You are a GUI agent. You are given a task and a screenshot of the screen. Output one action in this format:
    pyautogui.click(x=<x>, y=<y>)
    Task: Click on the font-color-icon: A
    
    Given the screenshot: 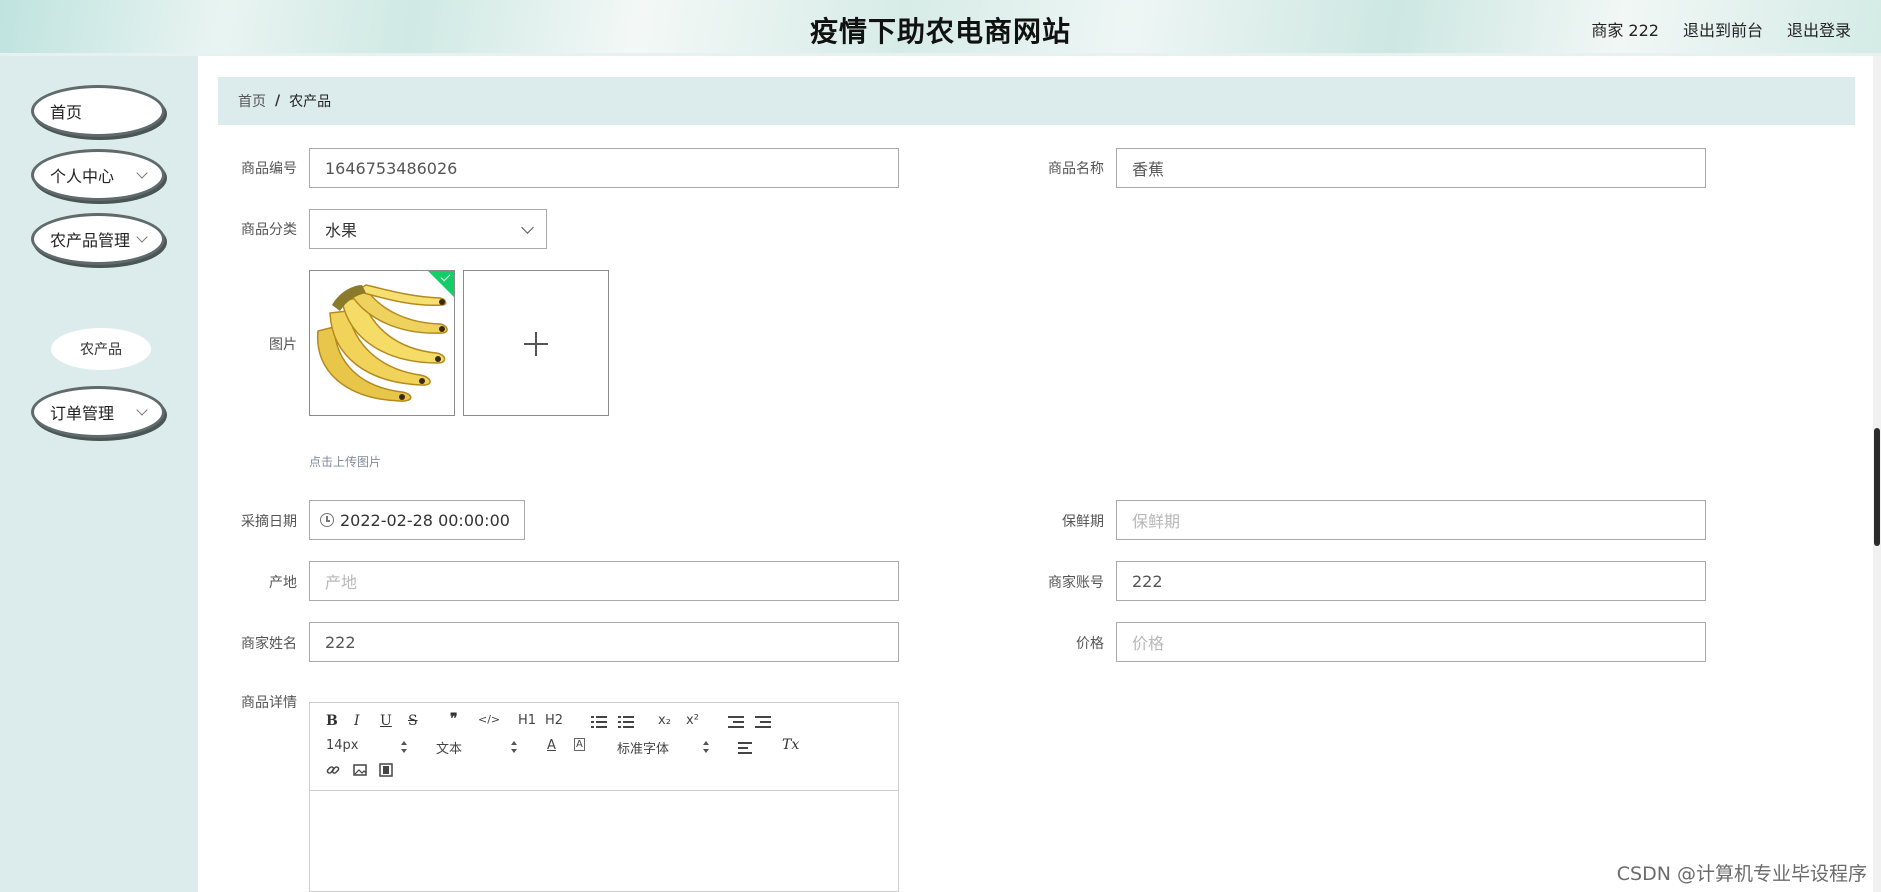 What is the action you would take?
    pyautogui.click(x=551, y=745)
    